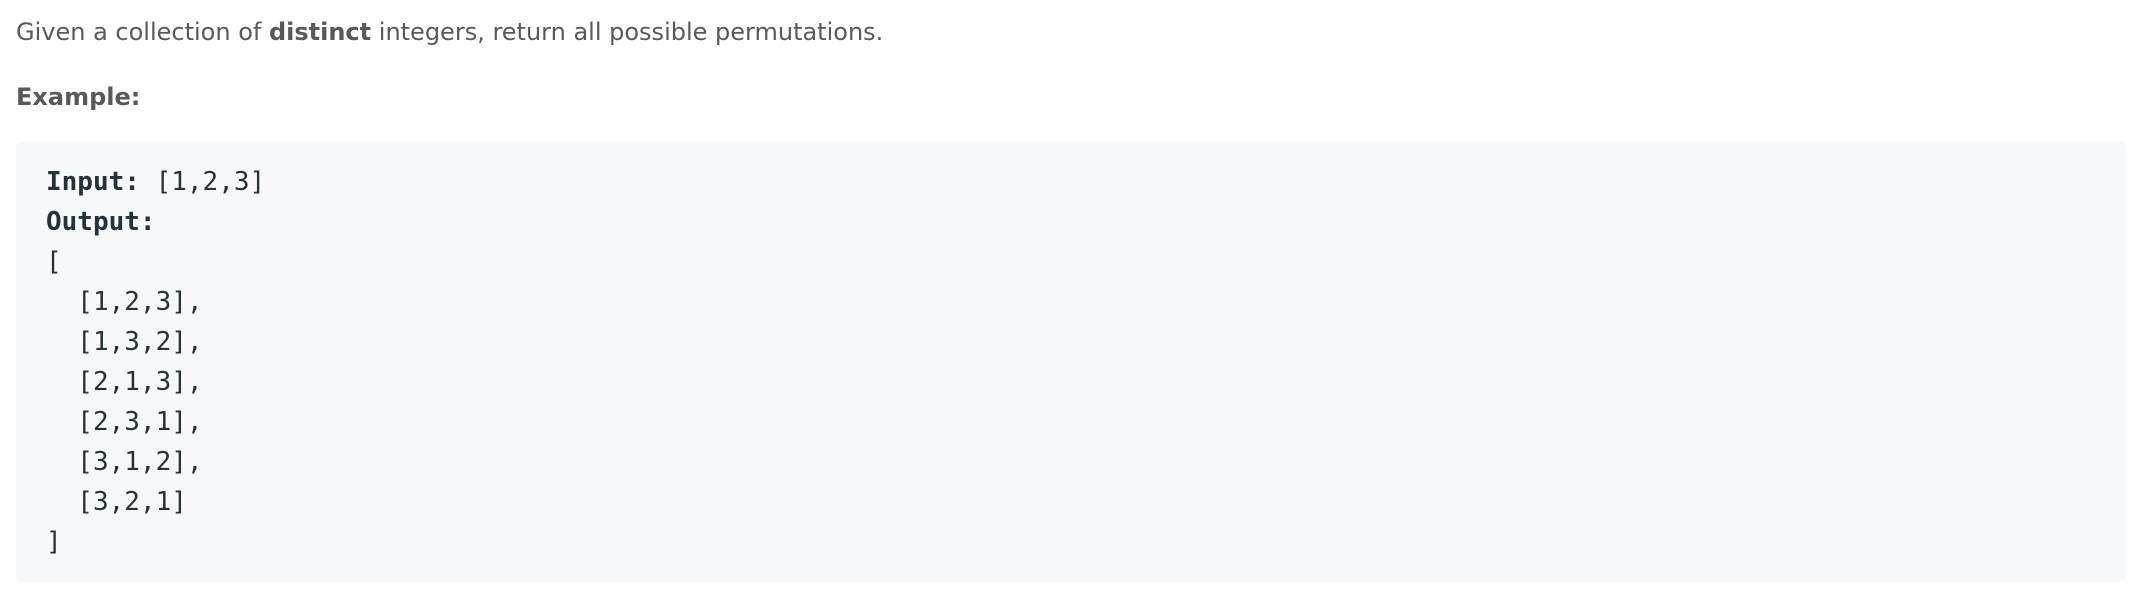 The image size is (2142, 598). Describe the element at coordinates (101, 222) in the screenshot. I see `output-label: Output:` at that location.